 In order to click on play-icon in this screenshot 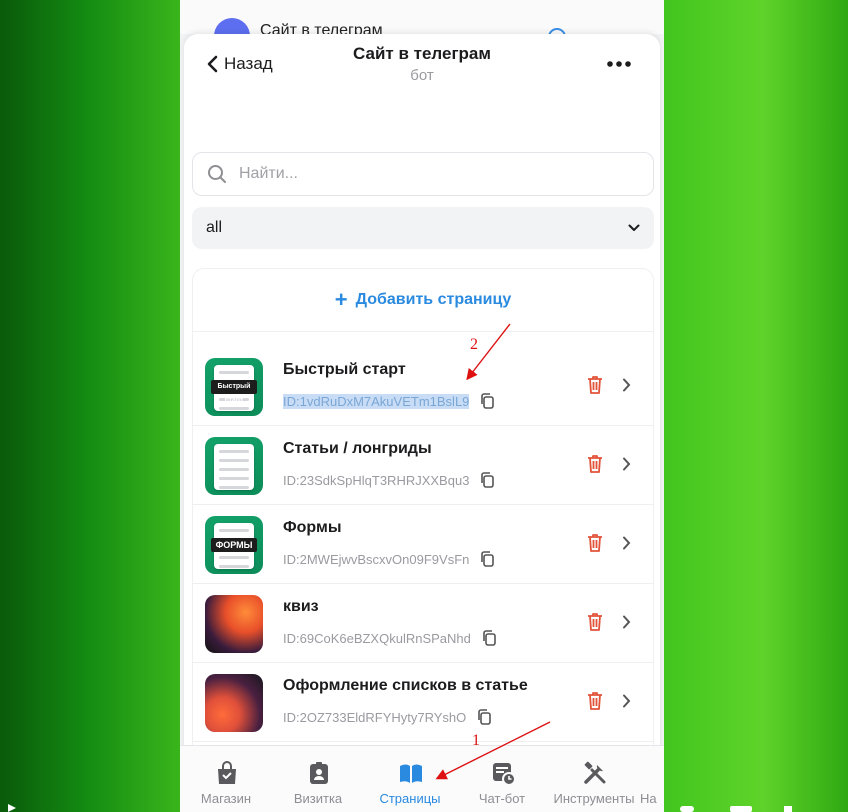, I will do `click(12, 808)`.